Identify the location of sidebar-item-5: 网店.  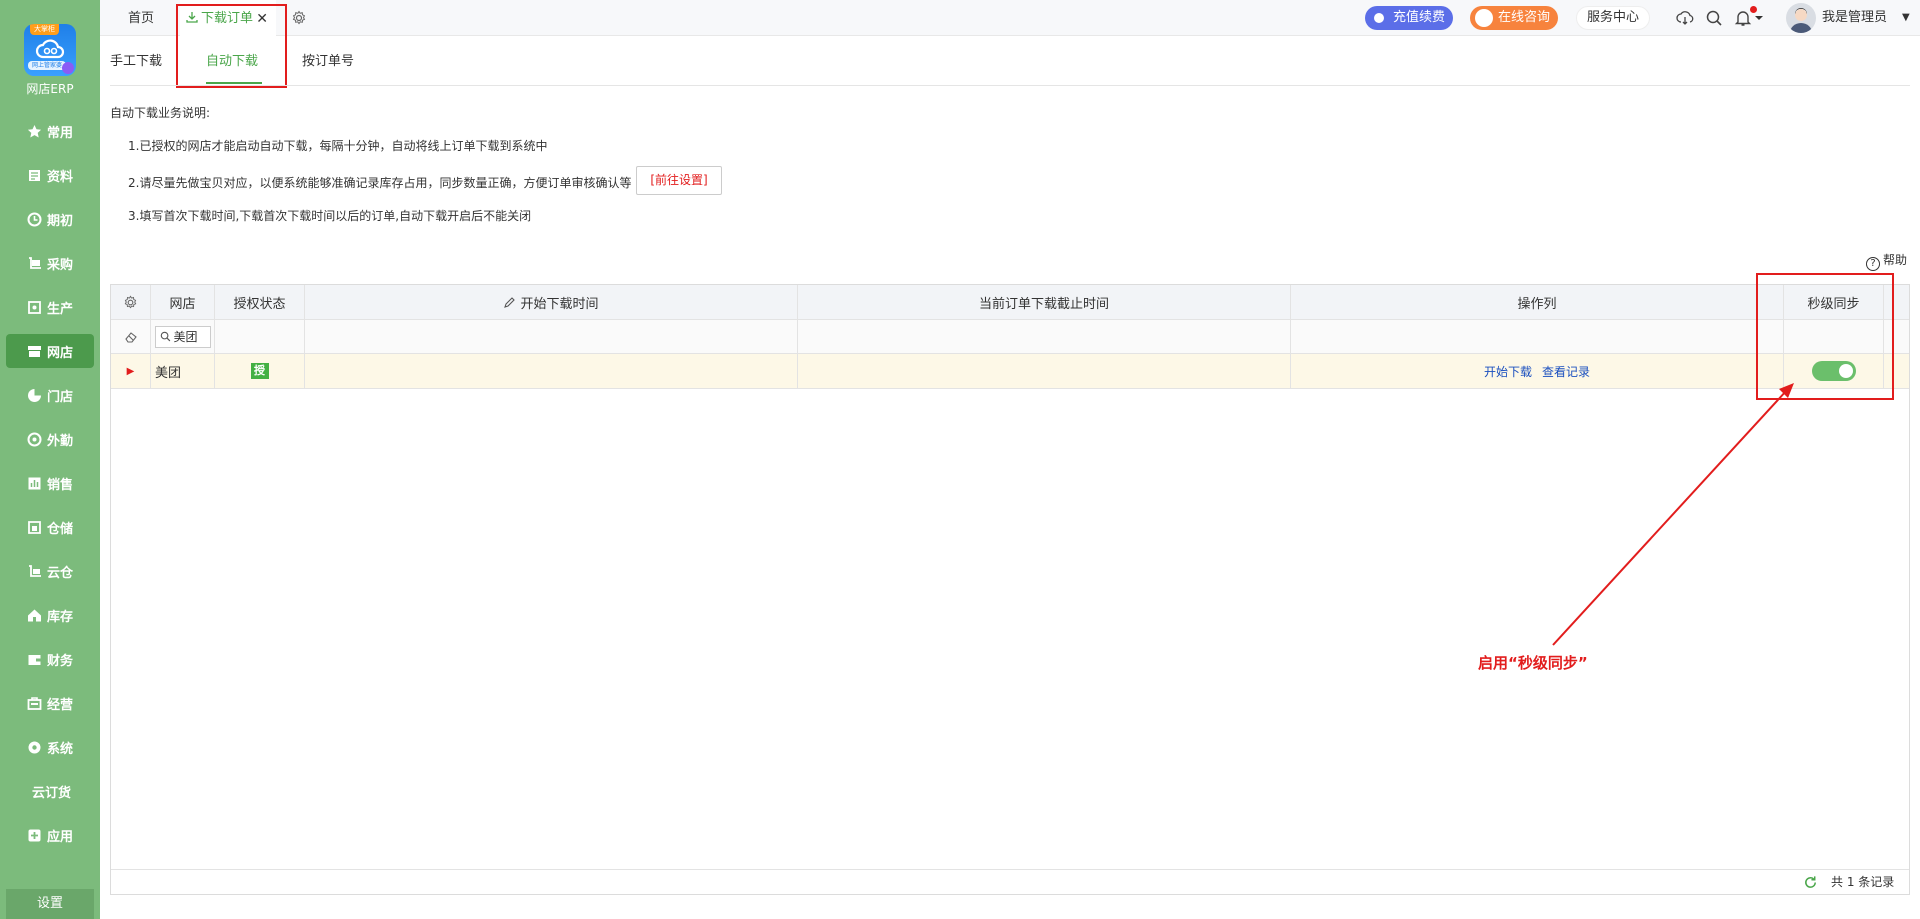
(50, 351).